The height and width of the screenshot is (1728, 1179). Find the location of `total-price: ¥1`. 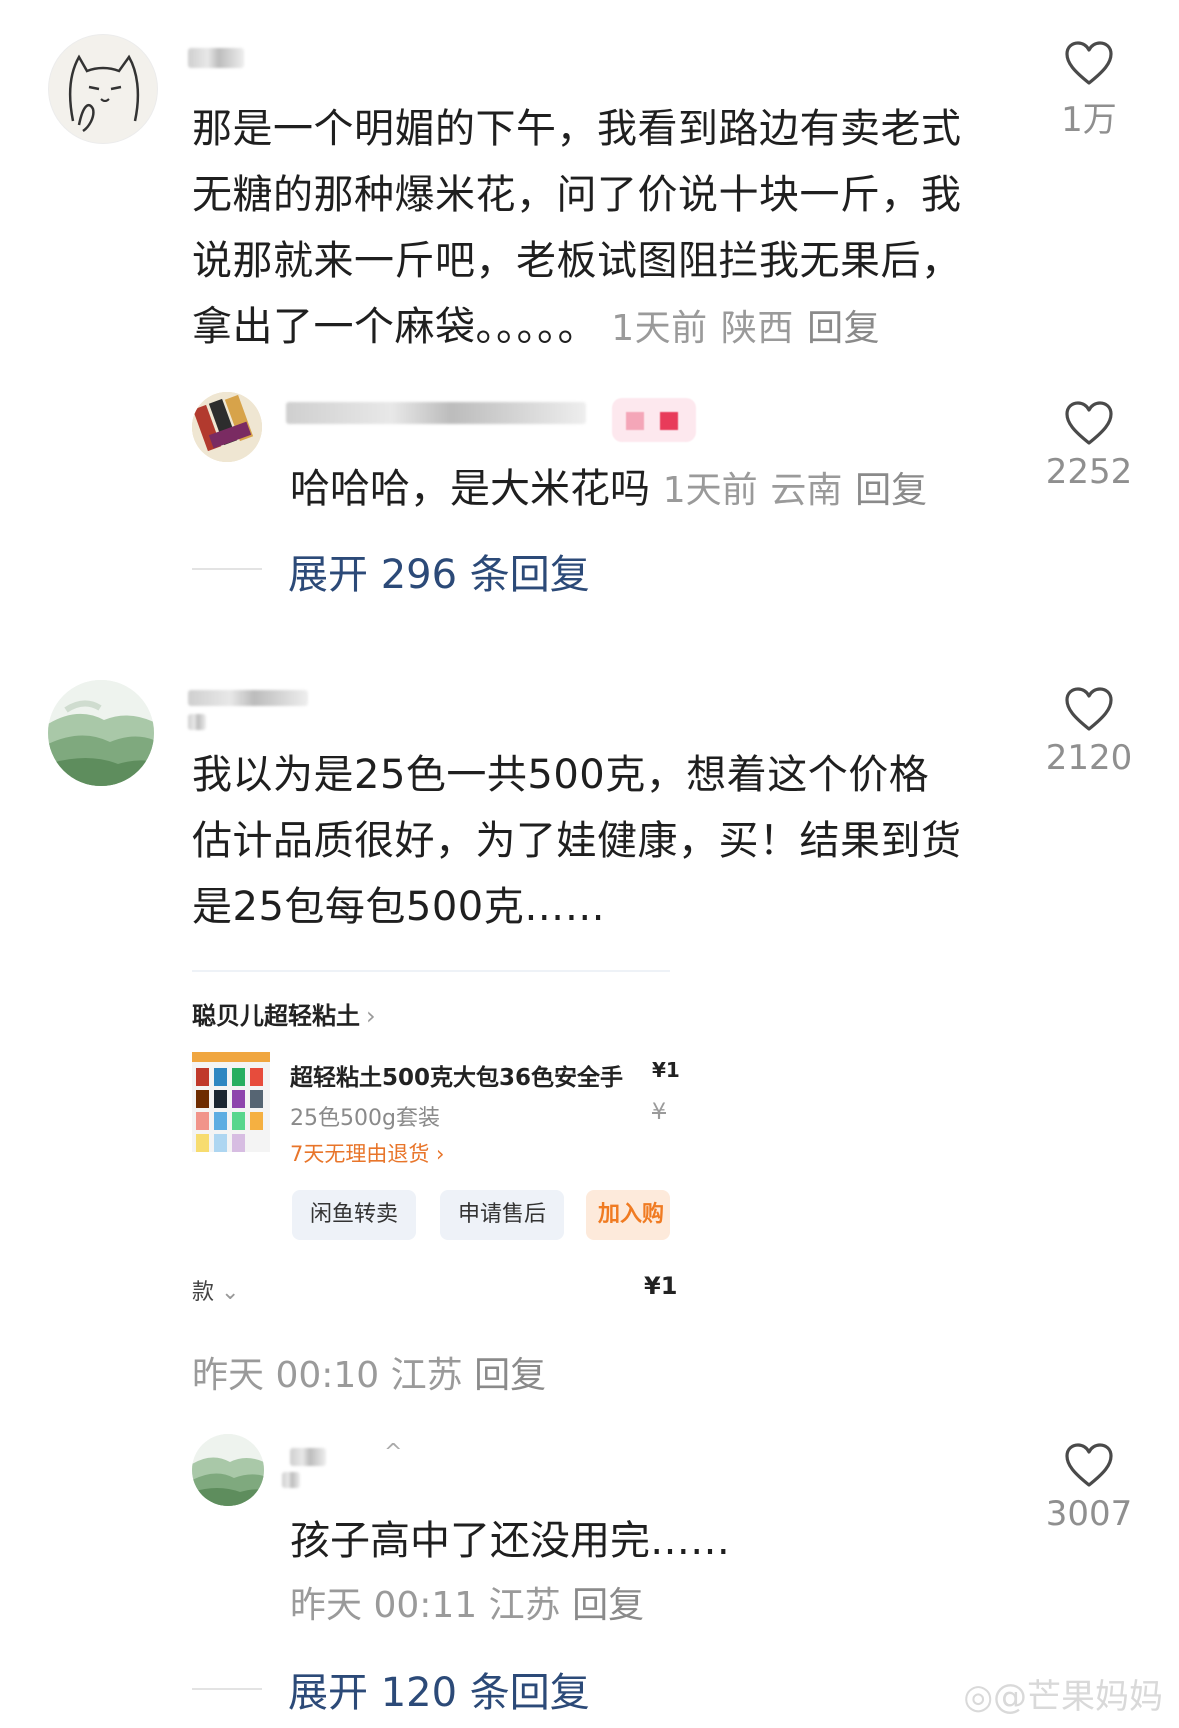

total-price: ¥1 is located at coordinates (661, 1286).